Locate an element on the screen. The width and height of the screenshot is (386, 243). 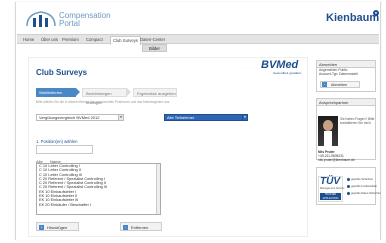
contact-box-title: Ansprechpartner is located at coordinates (346, 102).